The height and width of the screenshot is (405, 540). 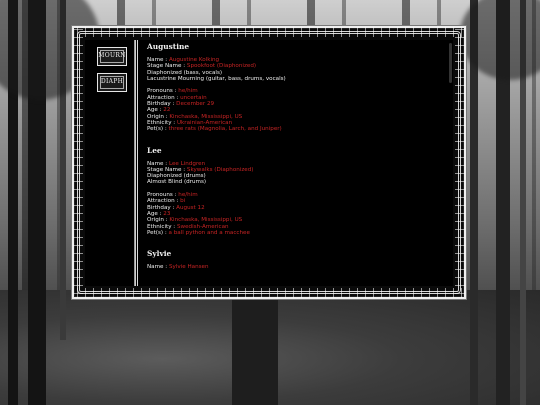 I want to click on character-name: Augustine, so click(x=168, y=46).